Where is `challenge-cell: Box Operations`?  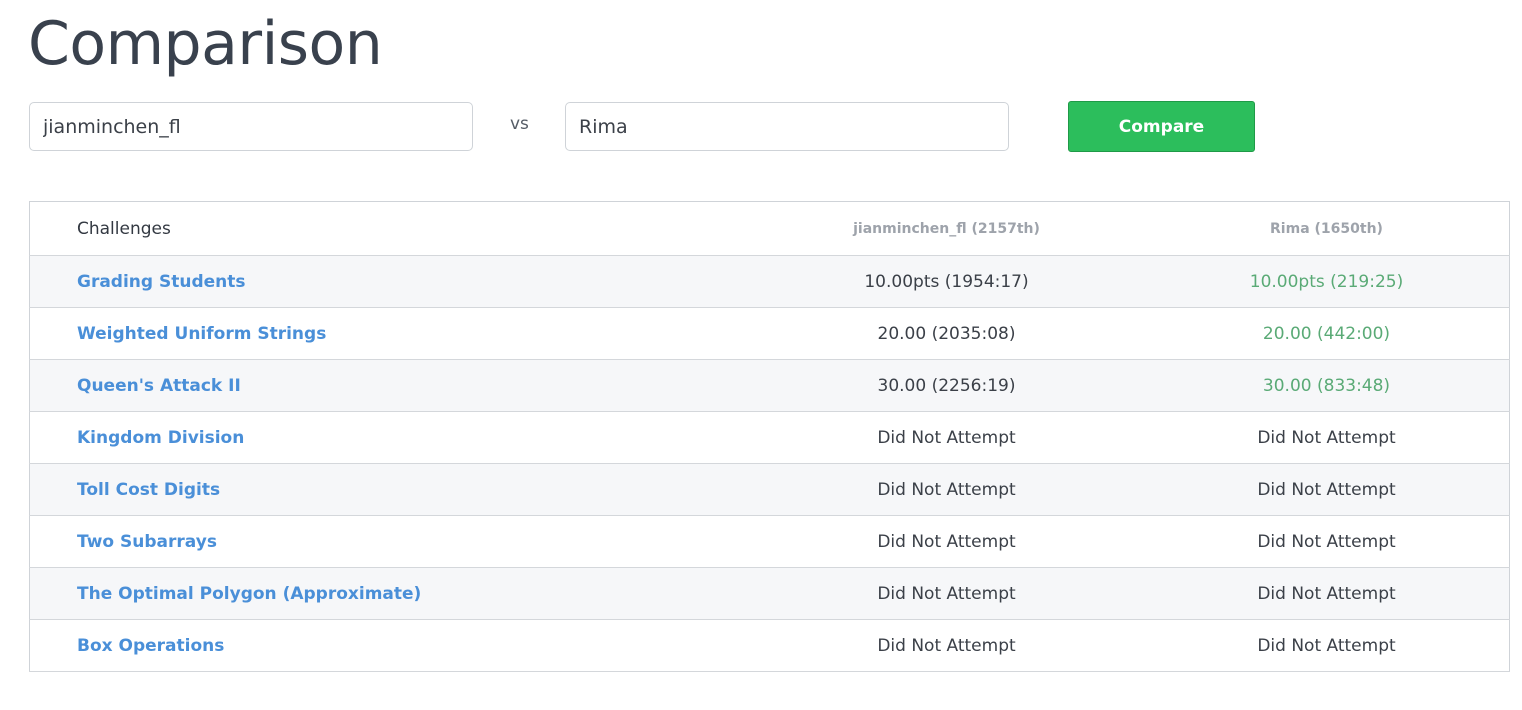 challenge-cell: Box Operations is located at coordinates (389, 645).